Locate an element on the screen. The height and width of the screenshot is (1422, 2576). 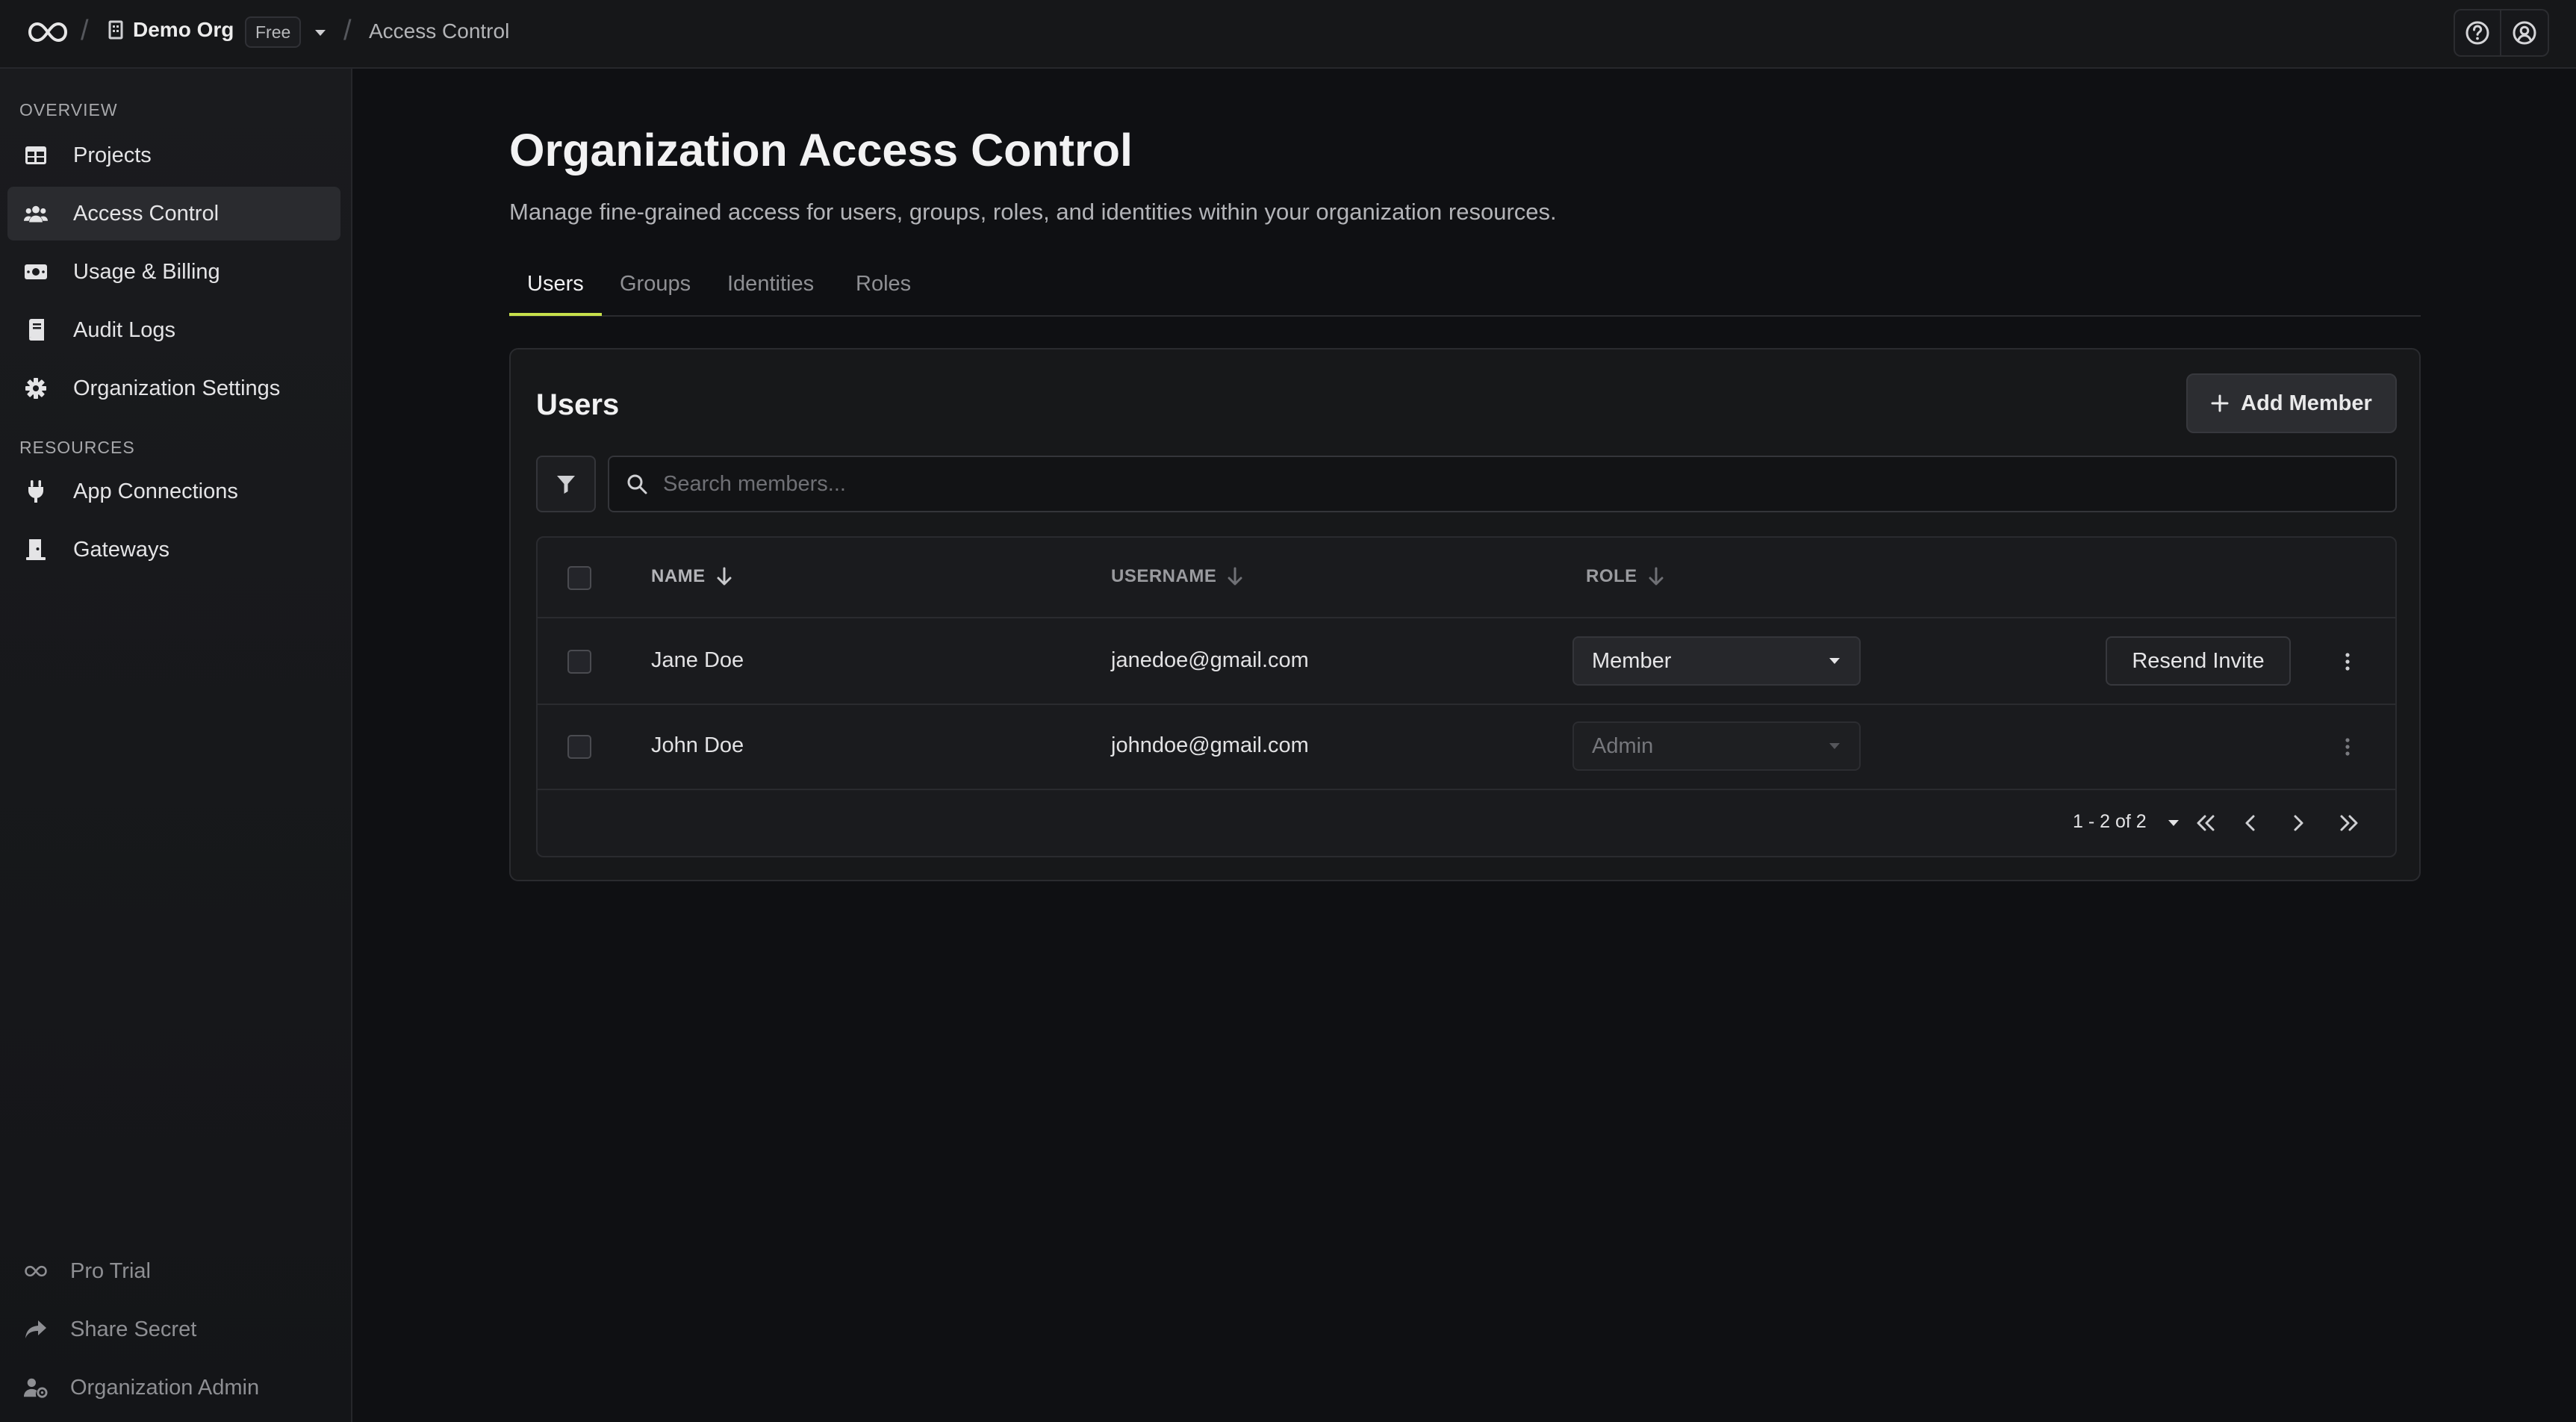
previous-page-icon is located at coordinates (2250, 823).